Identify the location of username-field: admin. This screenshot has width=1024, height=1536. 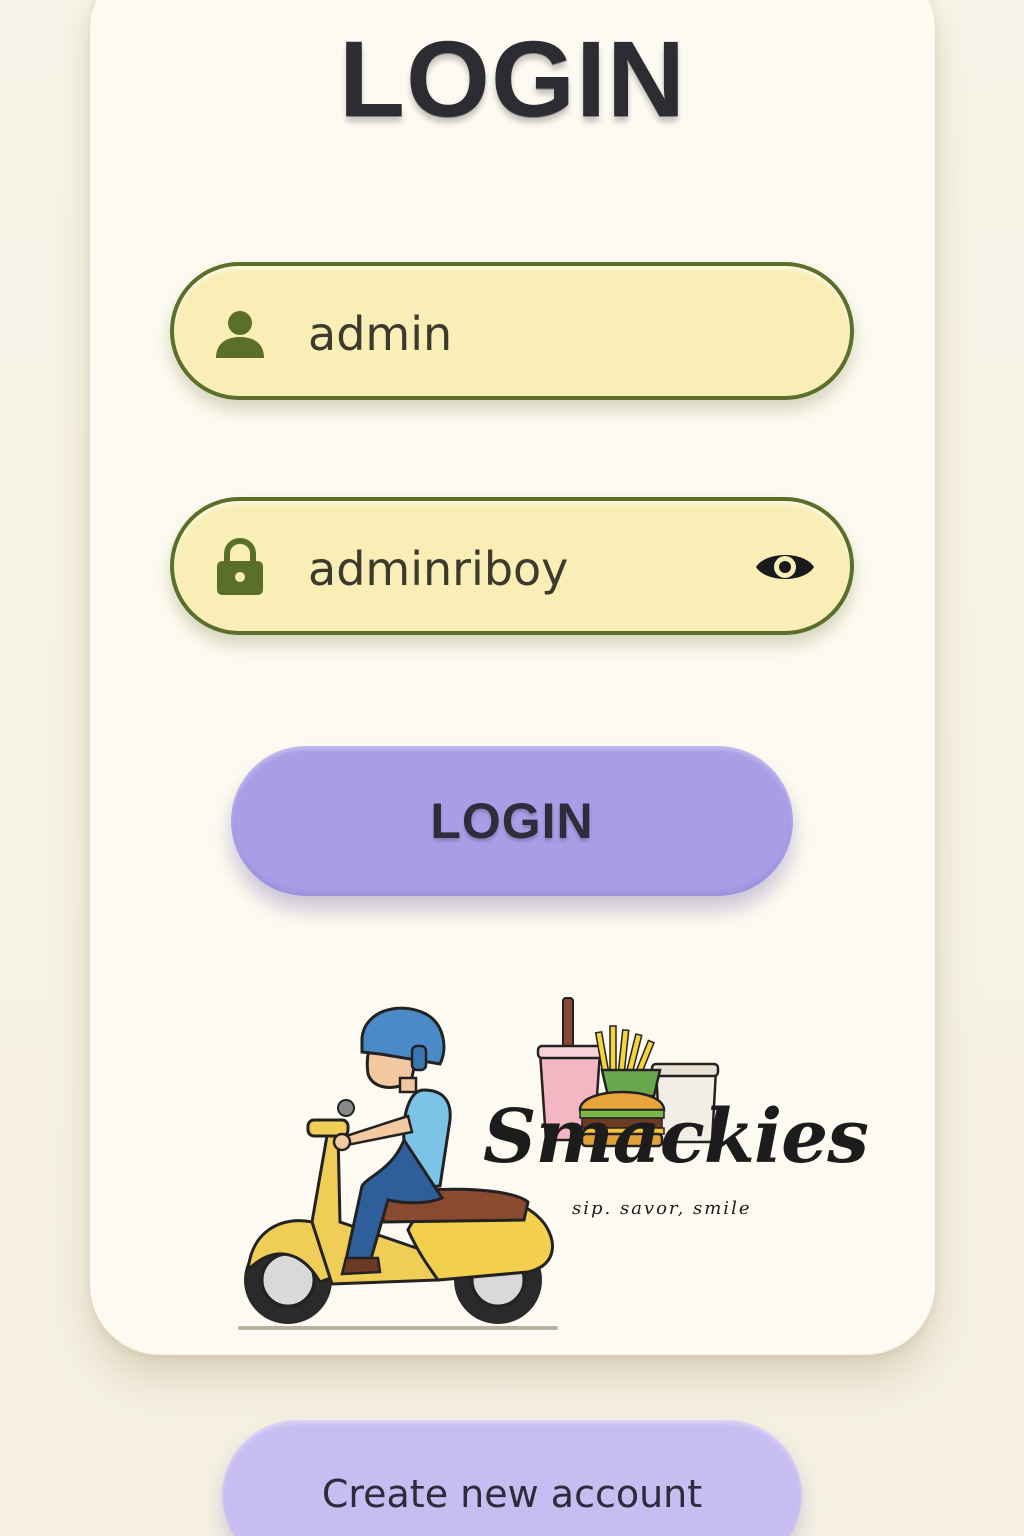
(512, 331).